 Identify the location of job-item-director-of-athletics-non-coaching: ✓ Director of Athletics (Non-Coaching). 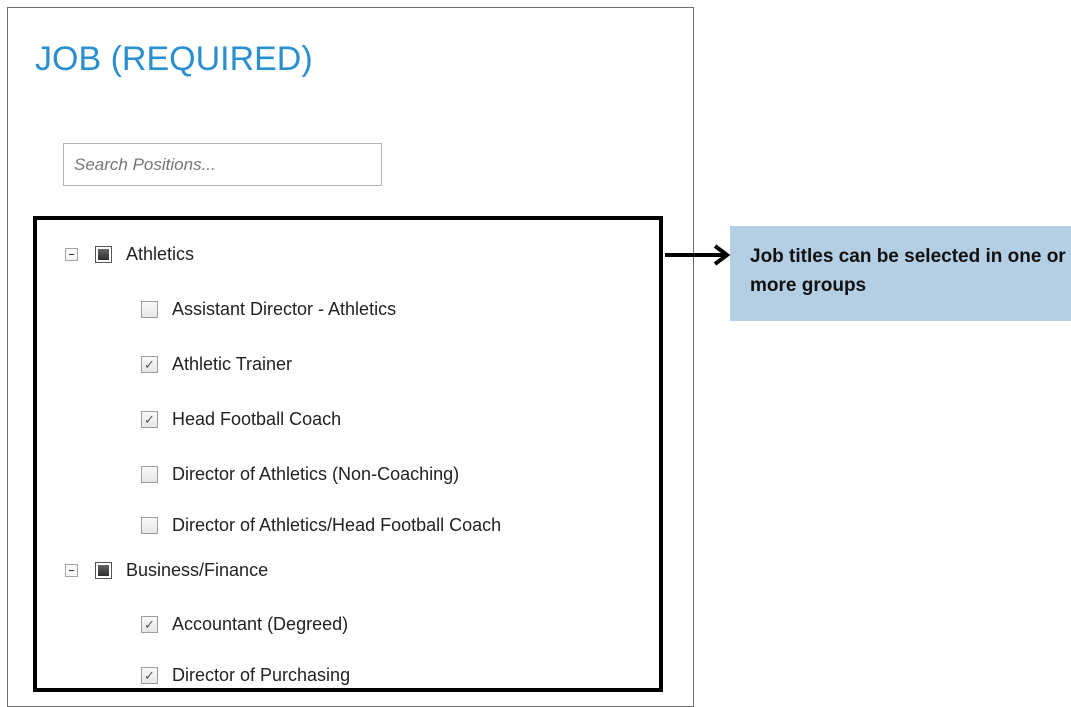
(300, 474).